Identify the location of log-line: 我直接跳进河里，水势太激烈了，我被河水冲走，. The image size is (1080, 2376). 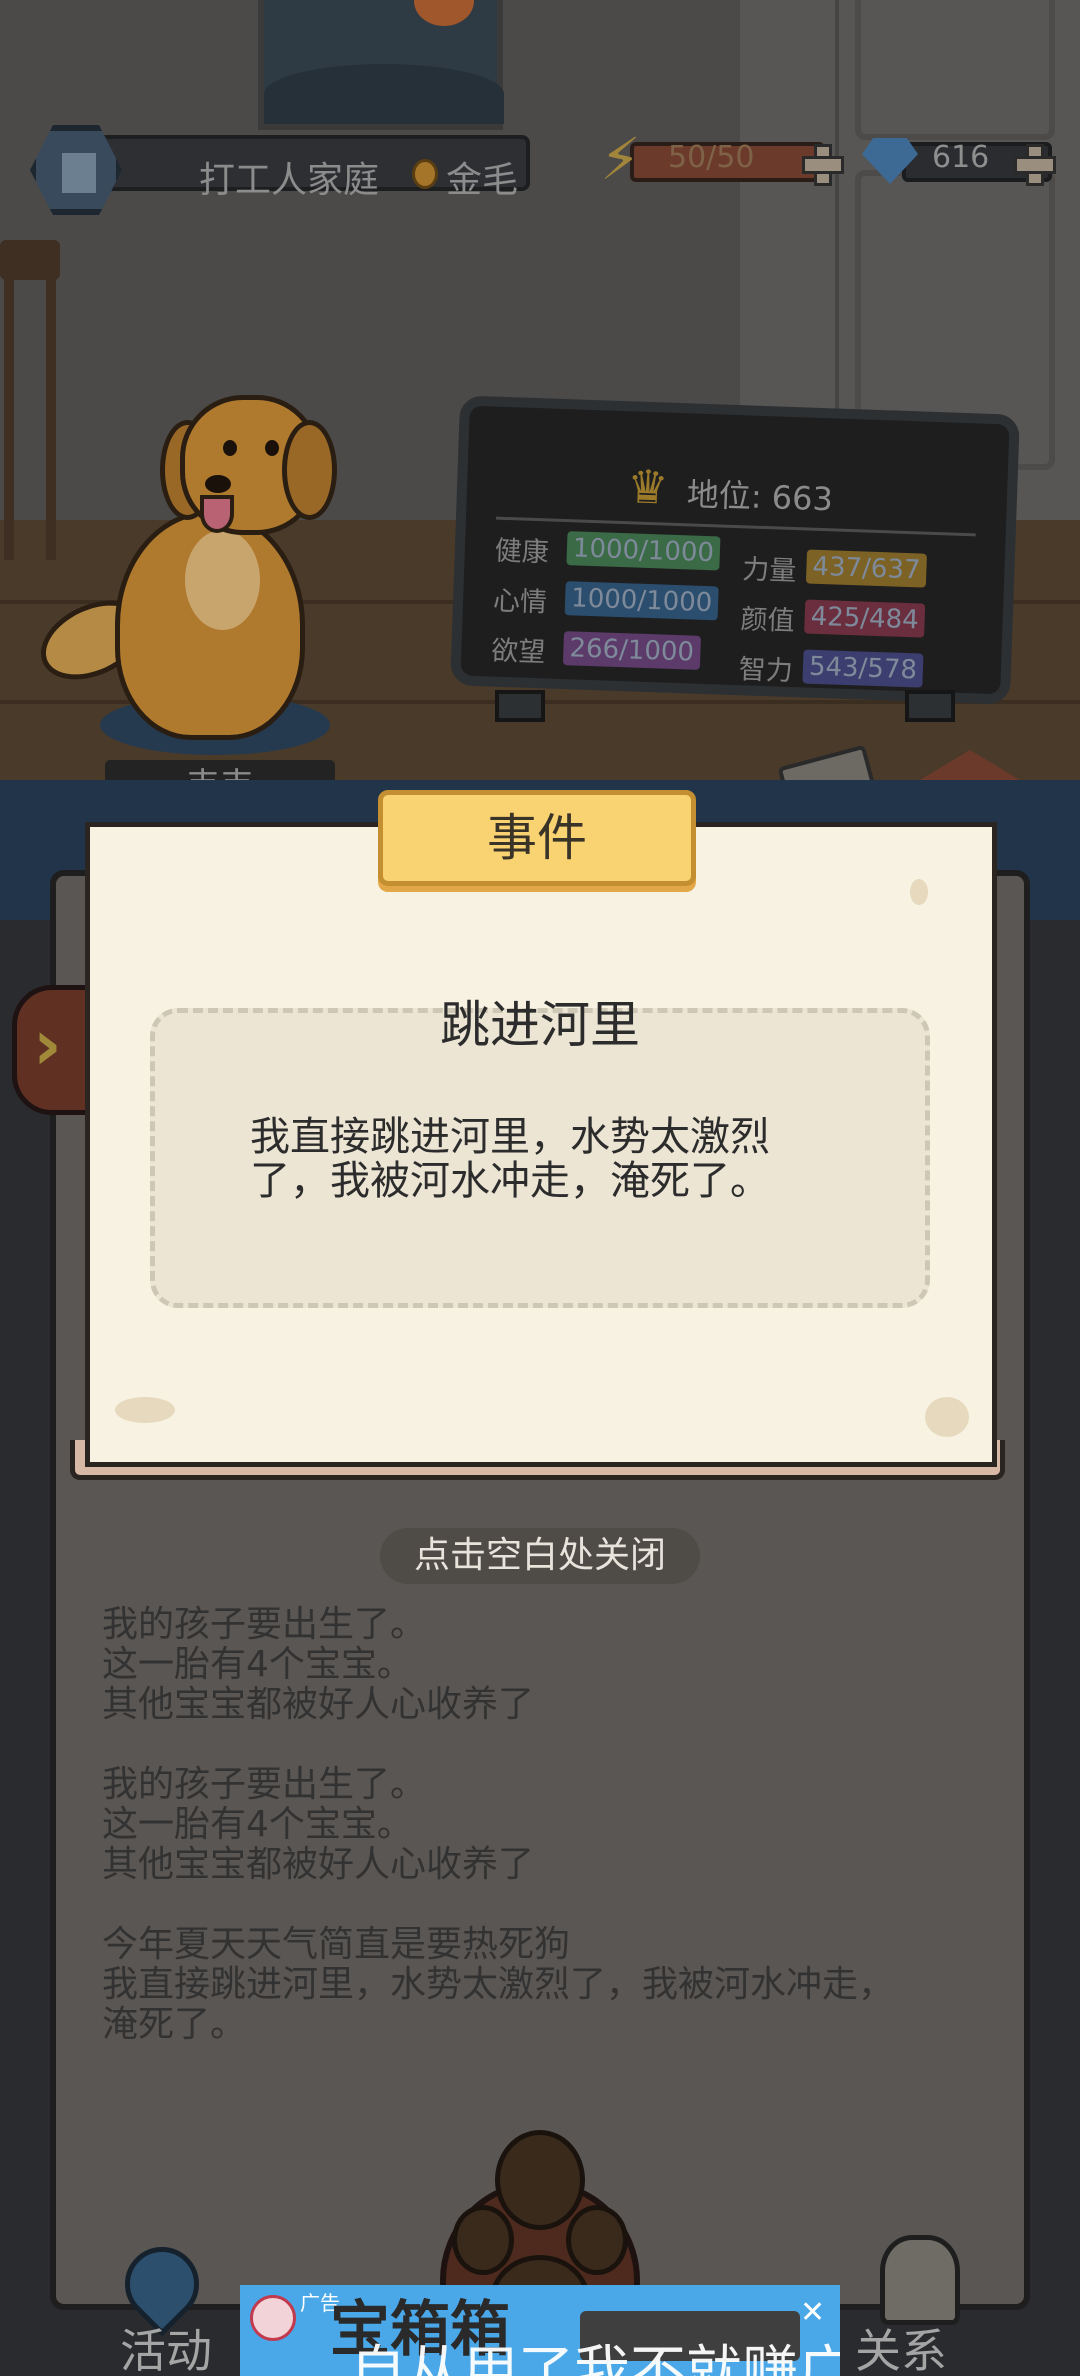
(498, 1984).